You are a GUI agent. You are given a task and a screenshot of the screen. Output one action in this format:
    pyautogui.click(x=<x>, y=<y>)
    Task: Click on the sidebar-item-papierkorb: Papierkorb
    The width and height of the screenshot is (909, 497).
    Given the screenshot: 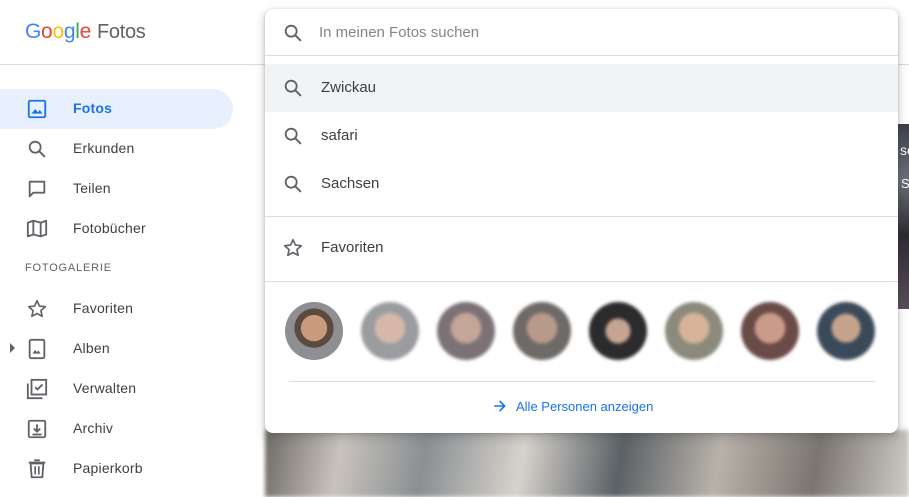 What is the action you would take?
    pyautogui.click(x=116, y=469)
    